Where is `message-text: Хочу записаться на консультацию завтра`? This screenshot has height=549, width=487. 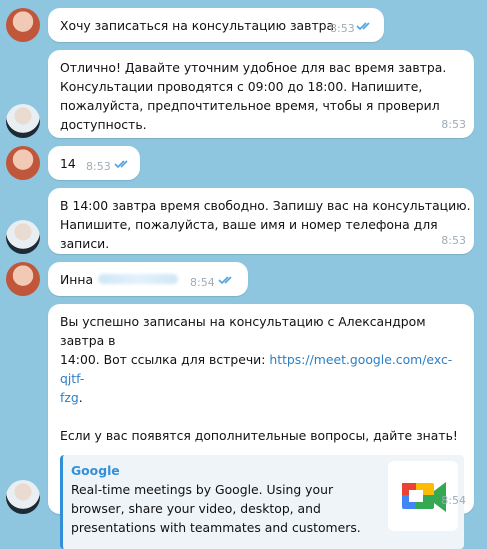
message-text: Хочу записаться на консультацию завтра is located at coordinates (197, 25).